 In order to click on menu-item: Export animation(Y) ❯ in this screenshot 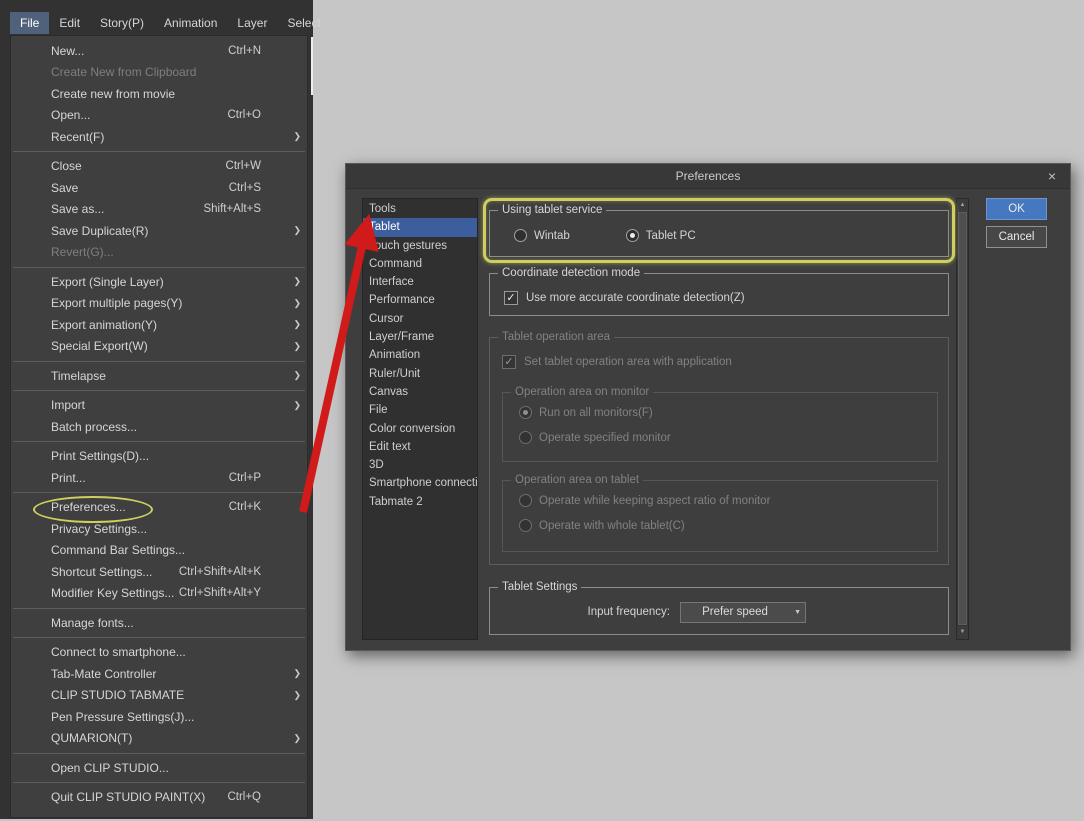, I will do `click(159, 325)`.